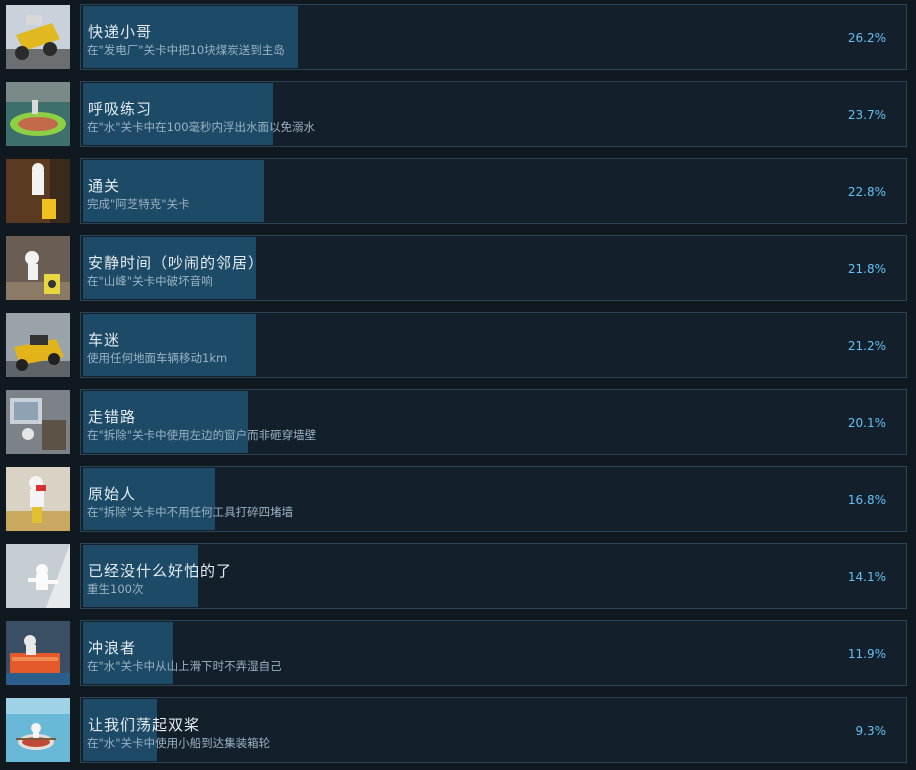 This screenshot has height=770, width=916. Describe the element at coordinates (866, 500) in the screenshot. I see `unlock-percentage: 16.8%` at that location.